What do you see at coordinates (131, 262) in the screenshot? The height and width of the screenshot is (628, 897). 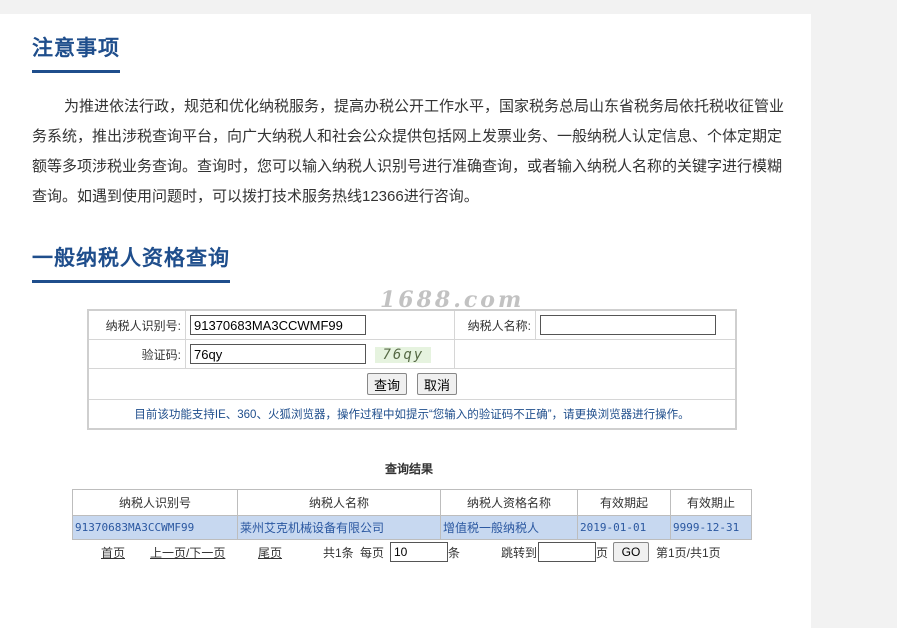 I see `query-title: 一般纳税人资格查询` at bounding box center [131, 262].